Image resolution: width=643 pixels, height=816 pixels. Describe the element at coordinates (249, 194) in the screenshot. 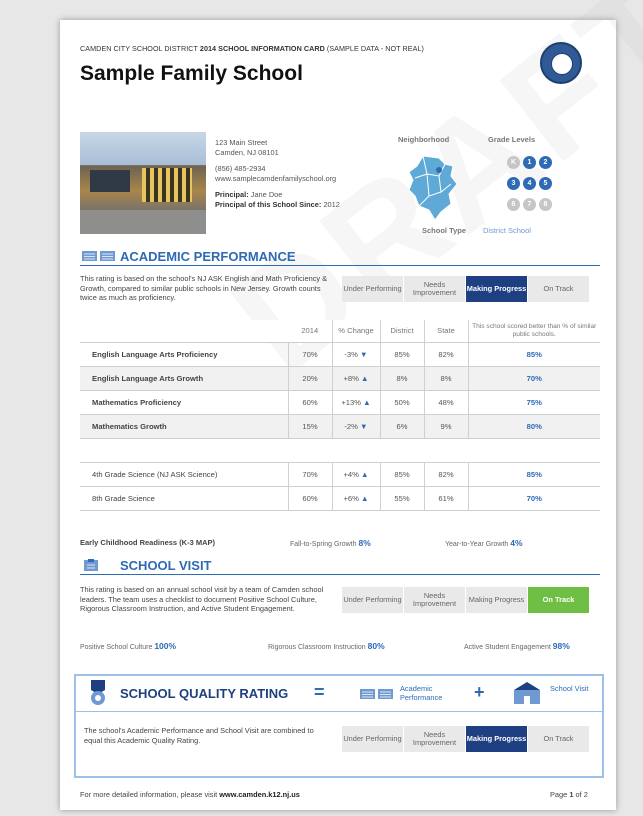

I see `principal-line: Principal: Jane Doe` at that location.